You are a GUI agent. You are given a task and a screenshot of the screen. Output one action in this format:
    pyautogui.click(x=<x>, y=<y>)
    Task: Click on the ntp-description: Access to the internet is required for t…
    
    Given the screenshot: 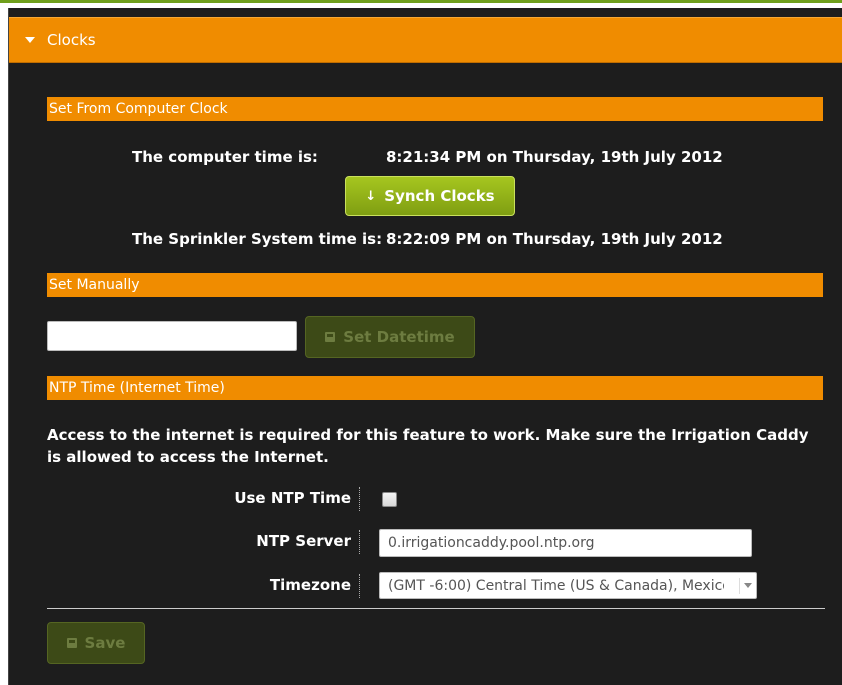 What is the action you would take?
    pyautogui.click(x=428, y=446)
    